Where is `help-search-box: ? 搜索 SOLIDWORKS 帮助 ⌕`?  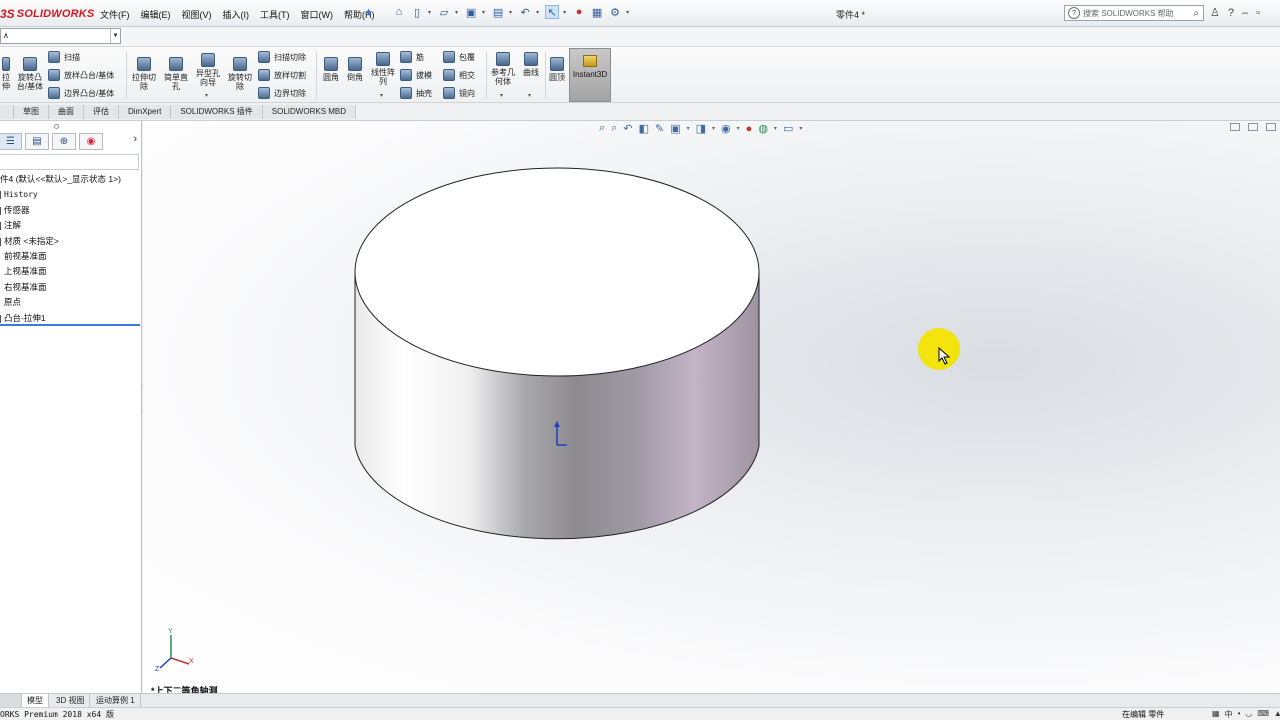 help-search-box: ? 搜索 SOLIDWORKS 帮助 ⌕ is located at coordinates (1134, 13).